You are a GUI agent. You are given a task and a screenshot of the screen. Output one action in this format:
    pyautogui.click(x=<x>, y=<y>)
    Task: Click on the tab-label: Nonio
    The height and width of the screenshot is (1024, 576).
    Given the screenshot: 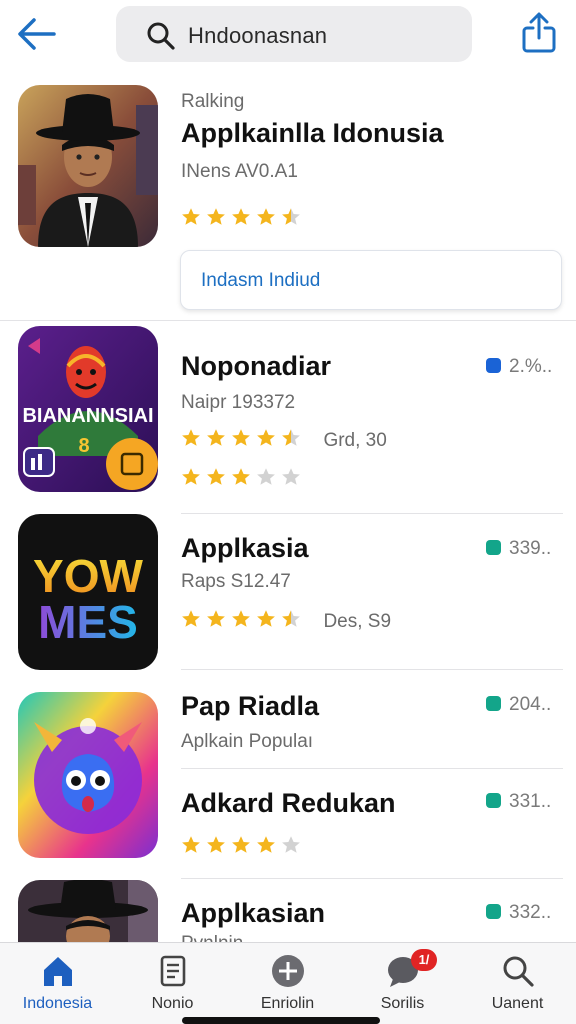 What is the action you would take?
    pyautogui.click(x=172, y=1003)
    